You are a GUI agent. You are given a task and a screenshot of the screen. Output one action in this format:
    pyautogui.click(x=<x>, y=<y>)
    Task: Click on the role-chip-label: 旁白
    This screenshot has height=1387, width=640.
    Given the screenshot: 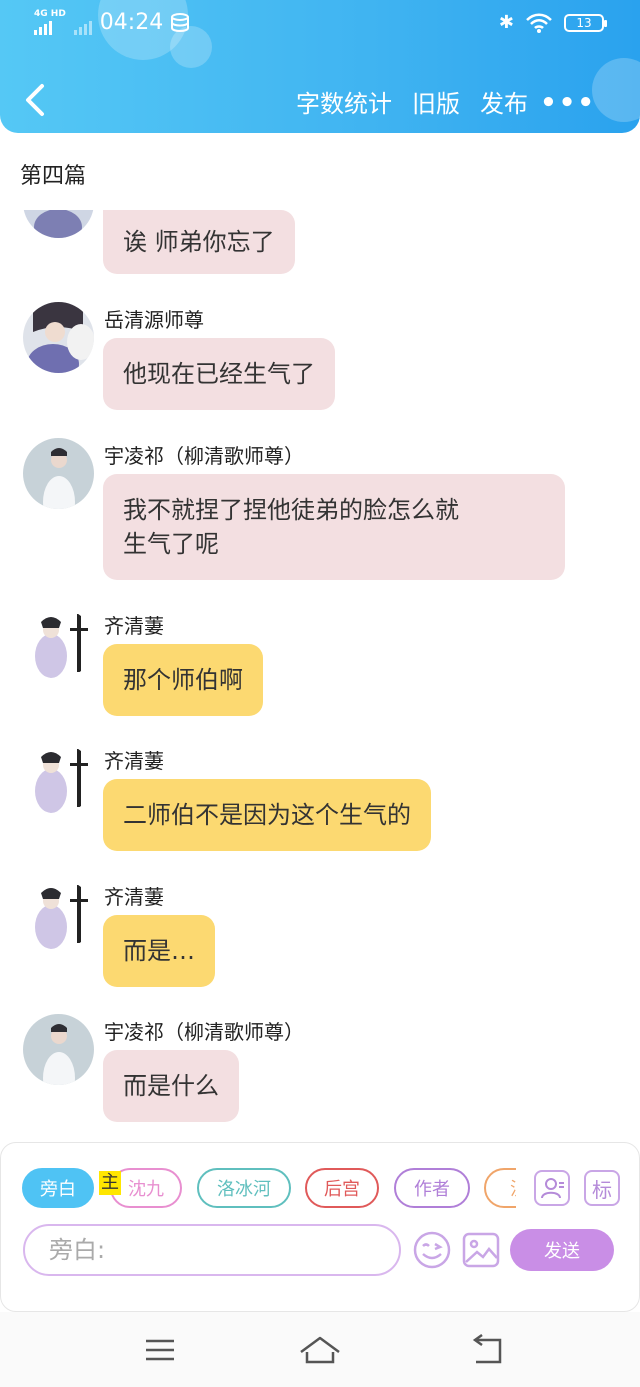 What is the action you would take?
    pyautogui.click(x=58, y=1189)
    